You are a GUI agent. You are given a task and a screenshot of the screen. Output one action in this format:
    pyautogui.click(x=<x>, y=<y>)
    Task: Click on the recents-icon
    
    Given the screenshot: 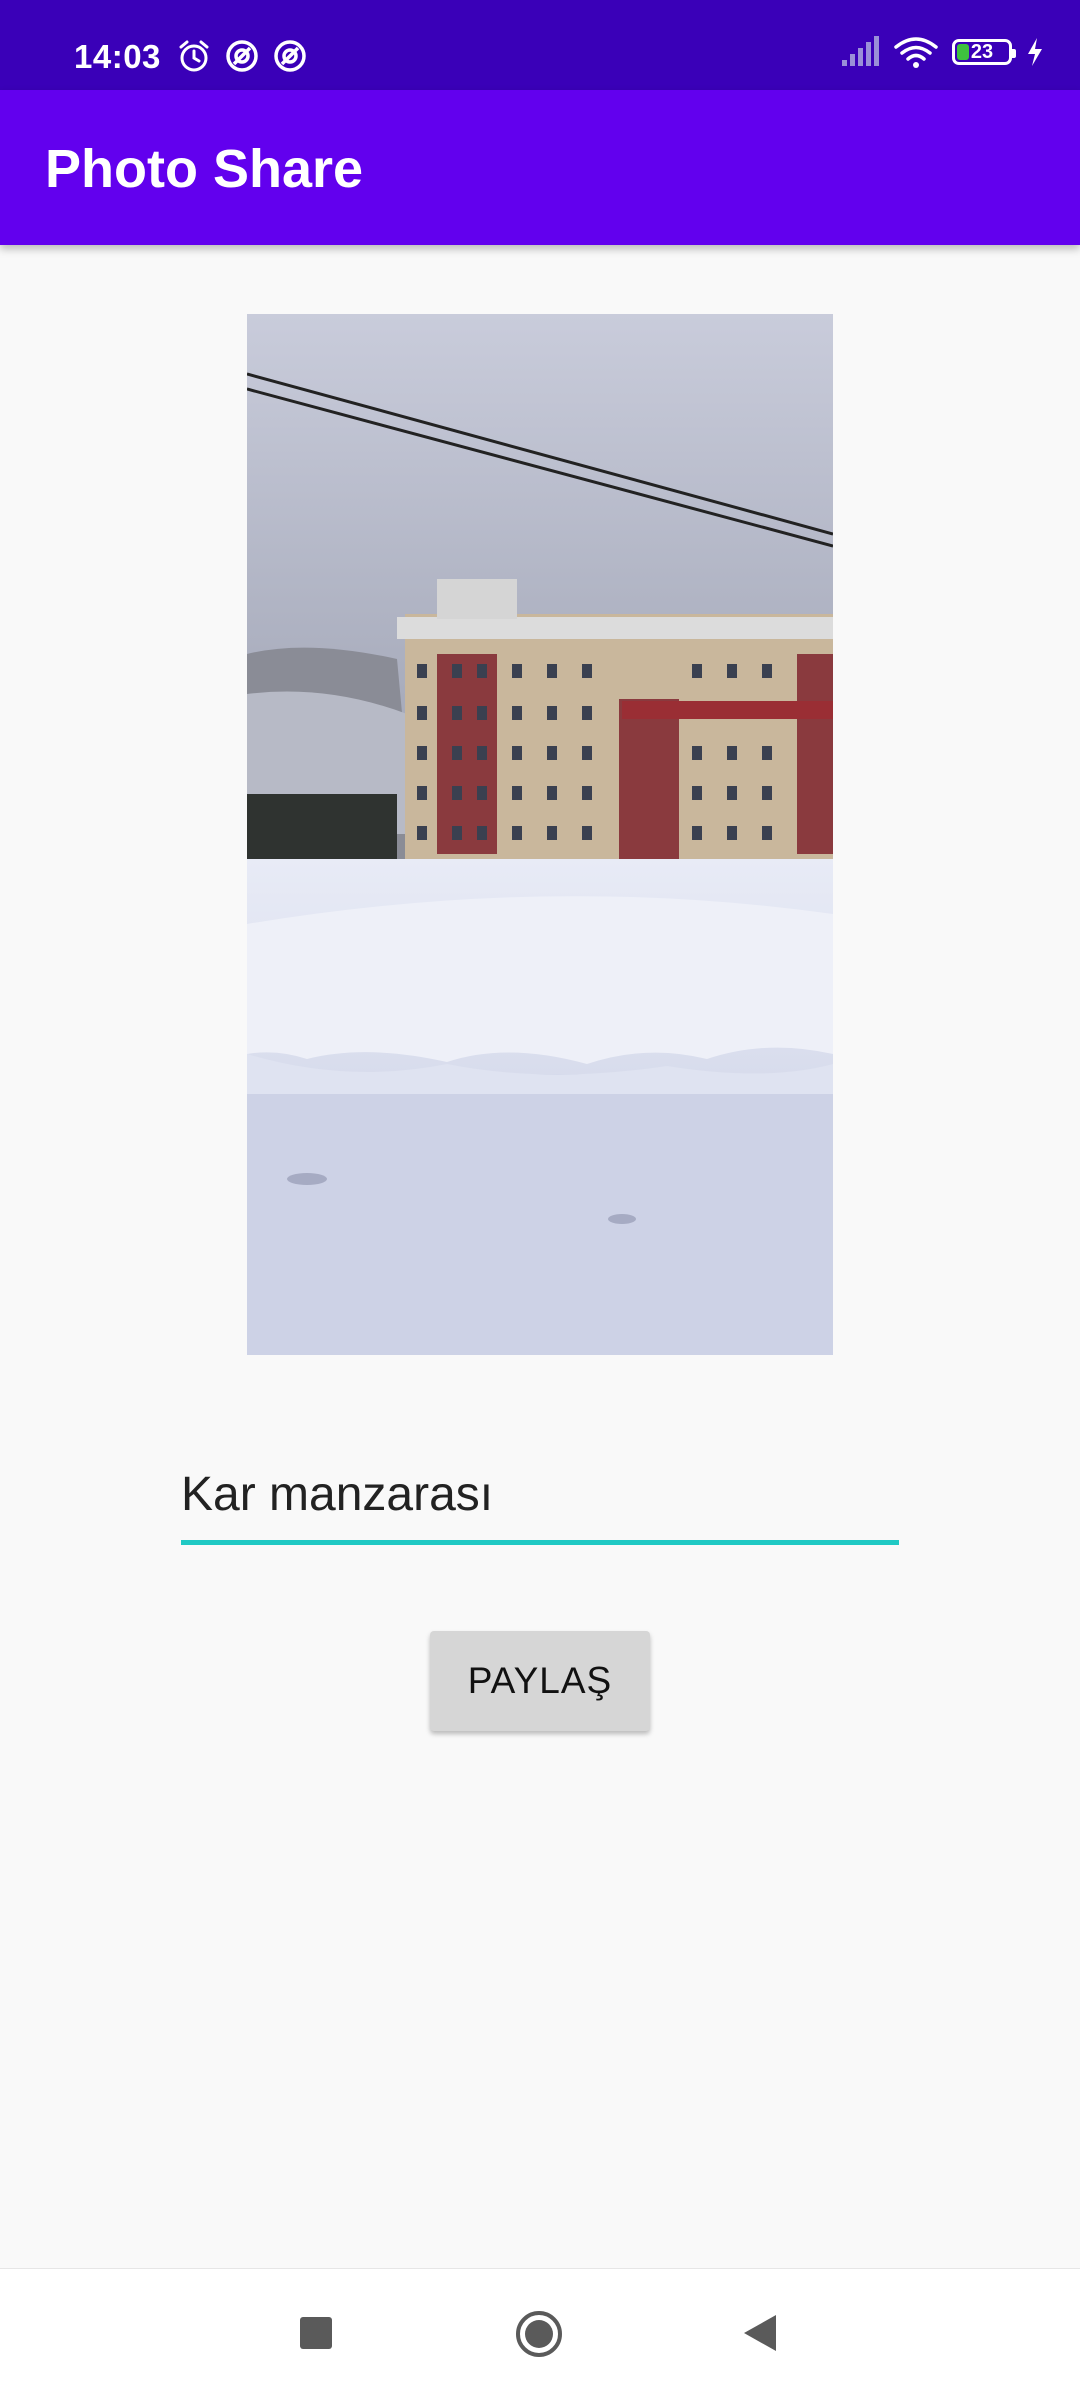 What is the action you would take?
    pyautogui.click(x=316, y=2333)
    